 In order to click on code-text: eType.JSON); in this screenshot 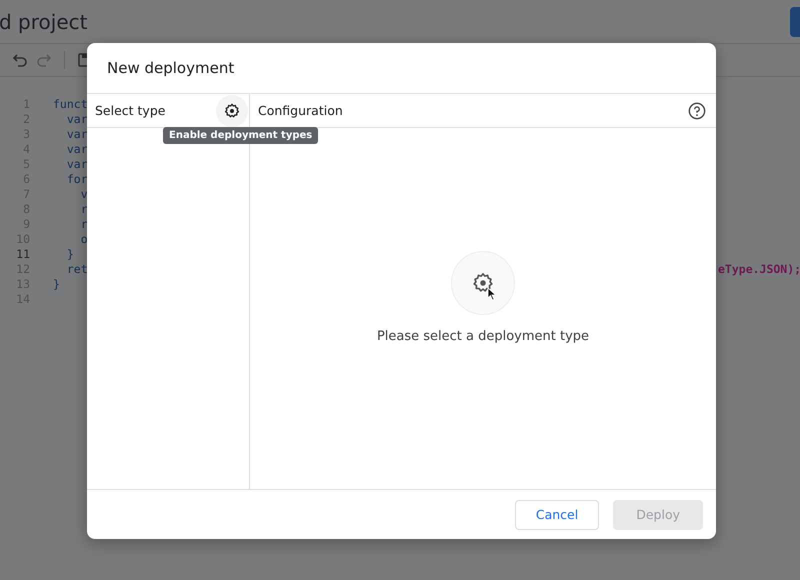, I will do `click(759, 269)`.